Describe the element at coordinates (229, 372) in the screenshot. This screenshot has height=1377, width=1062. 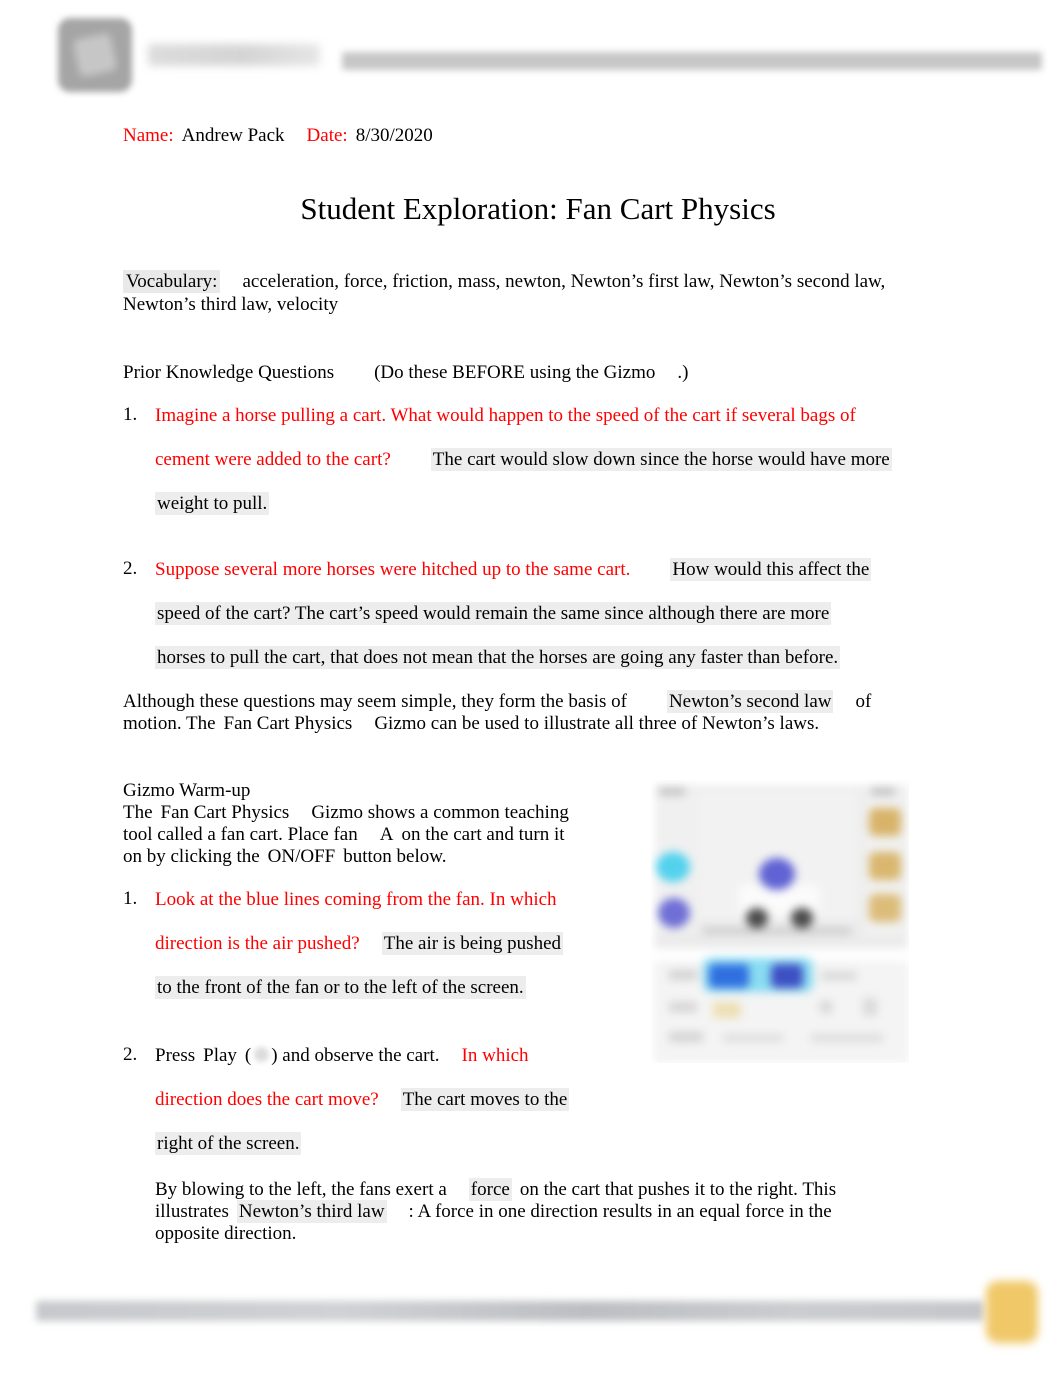
I see `prior-knowledge-heading-text: Prior Knowledge Questions` at that location.